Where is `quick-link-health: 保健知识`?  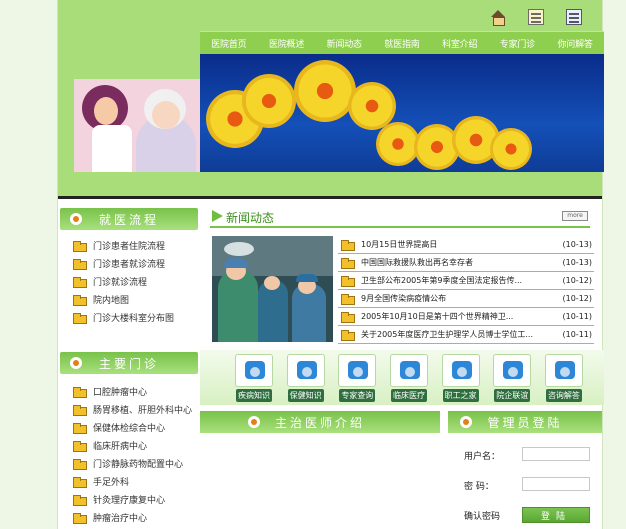 quick-link-health: 保健知识 is located at coordinates (306, 378).